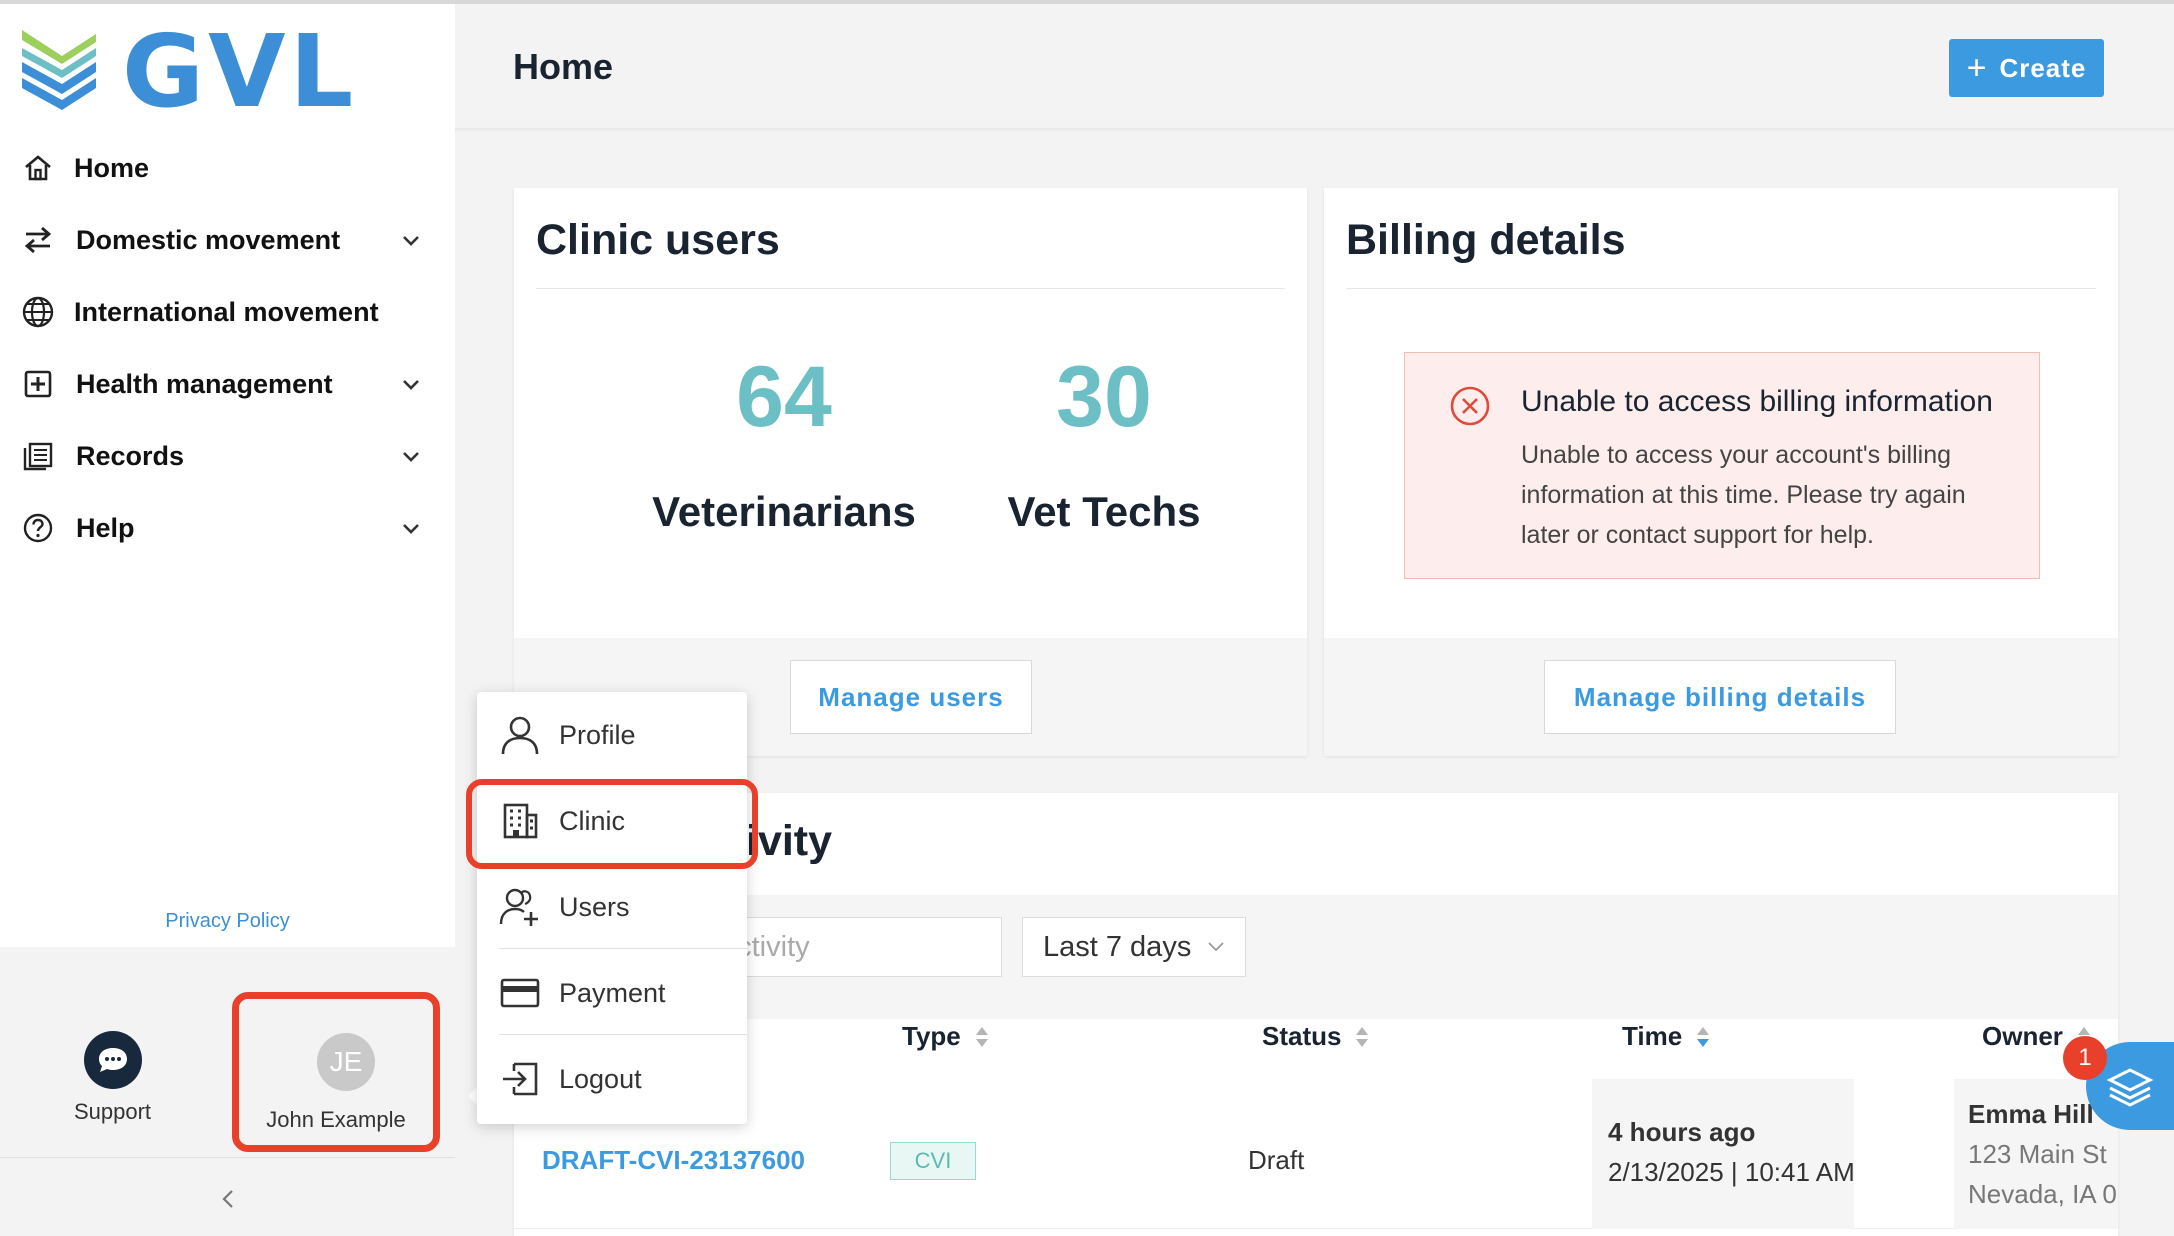 The image size is (2174, 1236). I want to click on arrows-swap-icon, so click(38, 240).